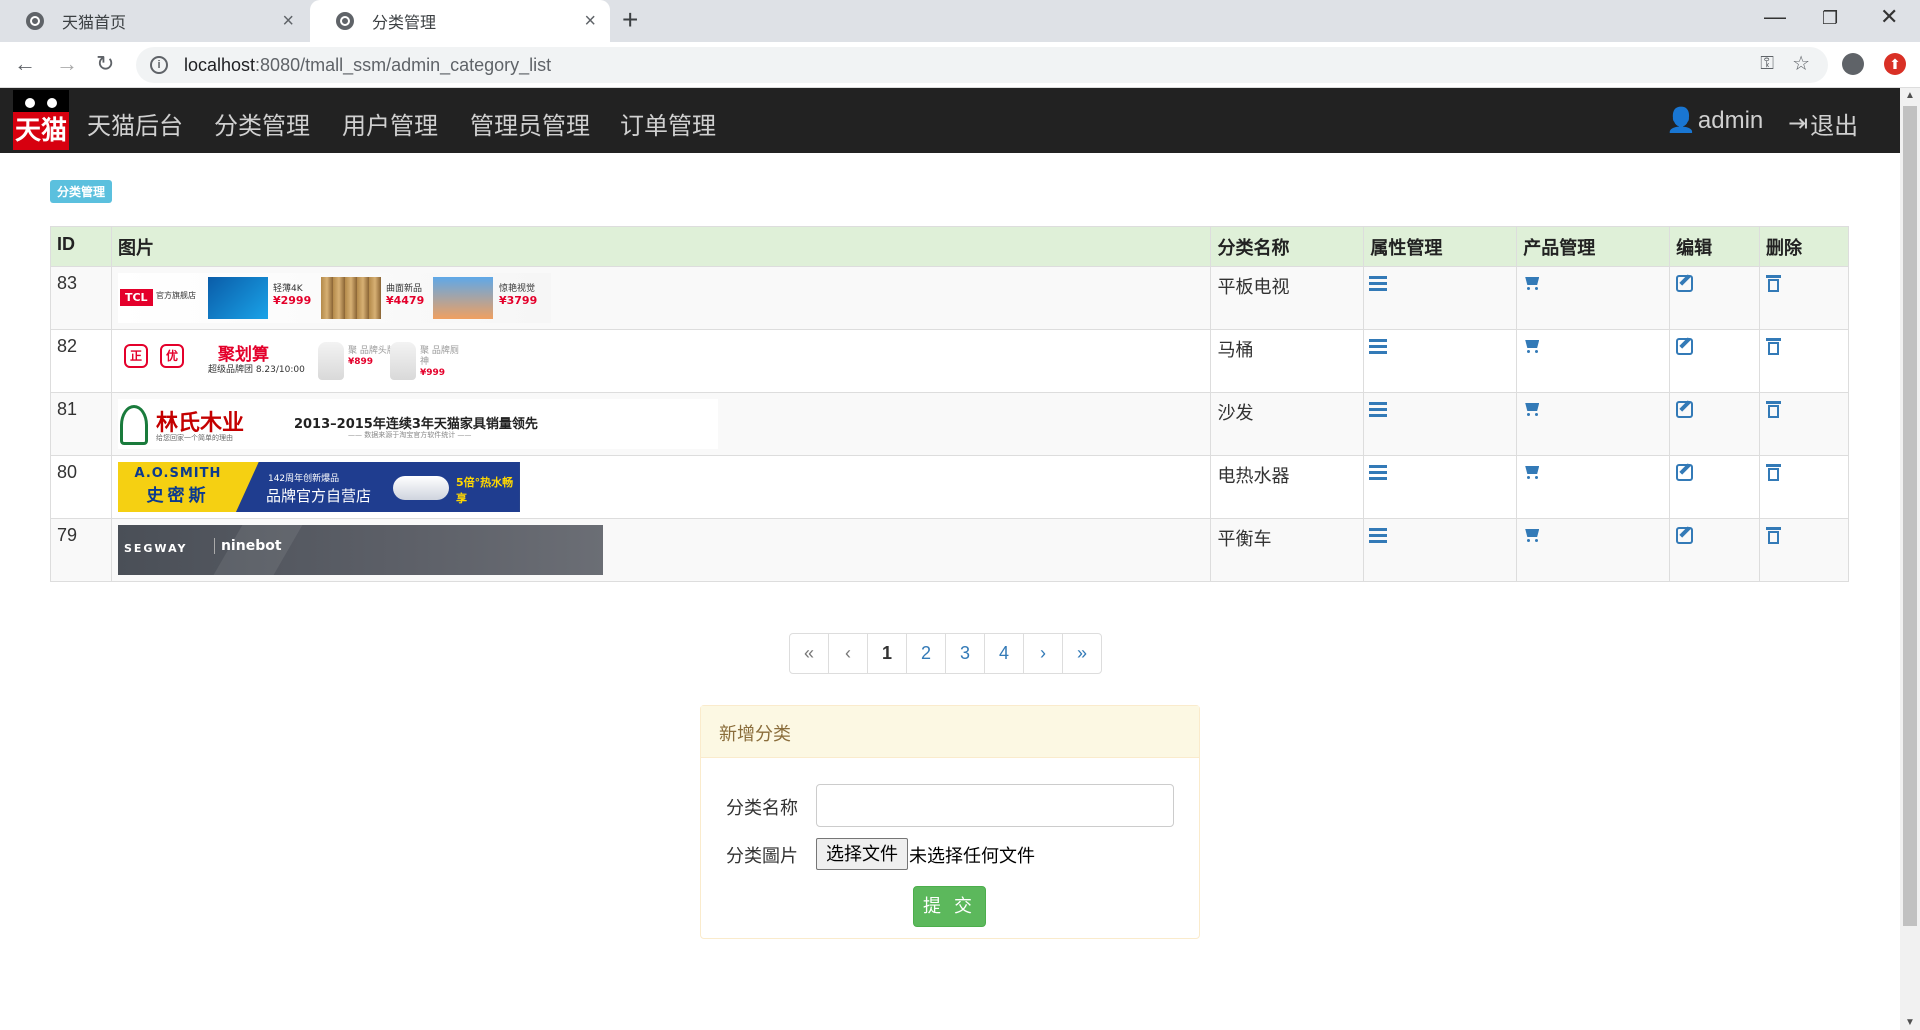  What do you see at coordinates (334, 298) in the screenshot?
I see `category-banner-image: TCL 官方旗舰店 轻薄4K ¥2999 曲面新品 ¥4479 惊艳视觉 ¥3799` at bounding box center [334, 298].